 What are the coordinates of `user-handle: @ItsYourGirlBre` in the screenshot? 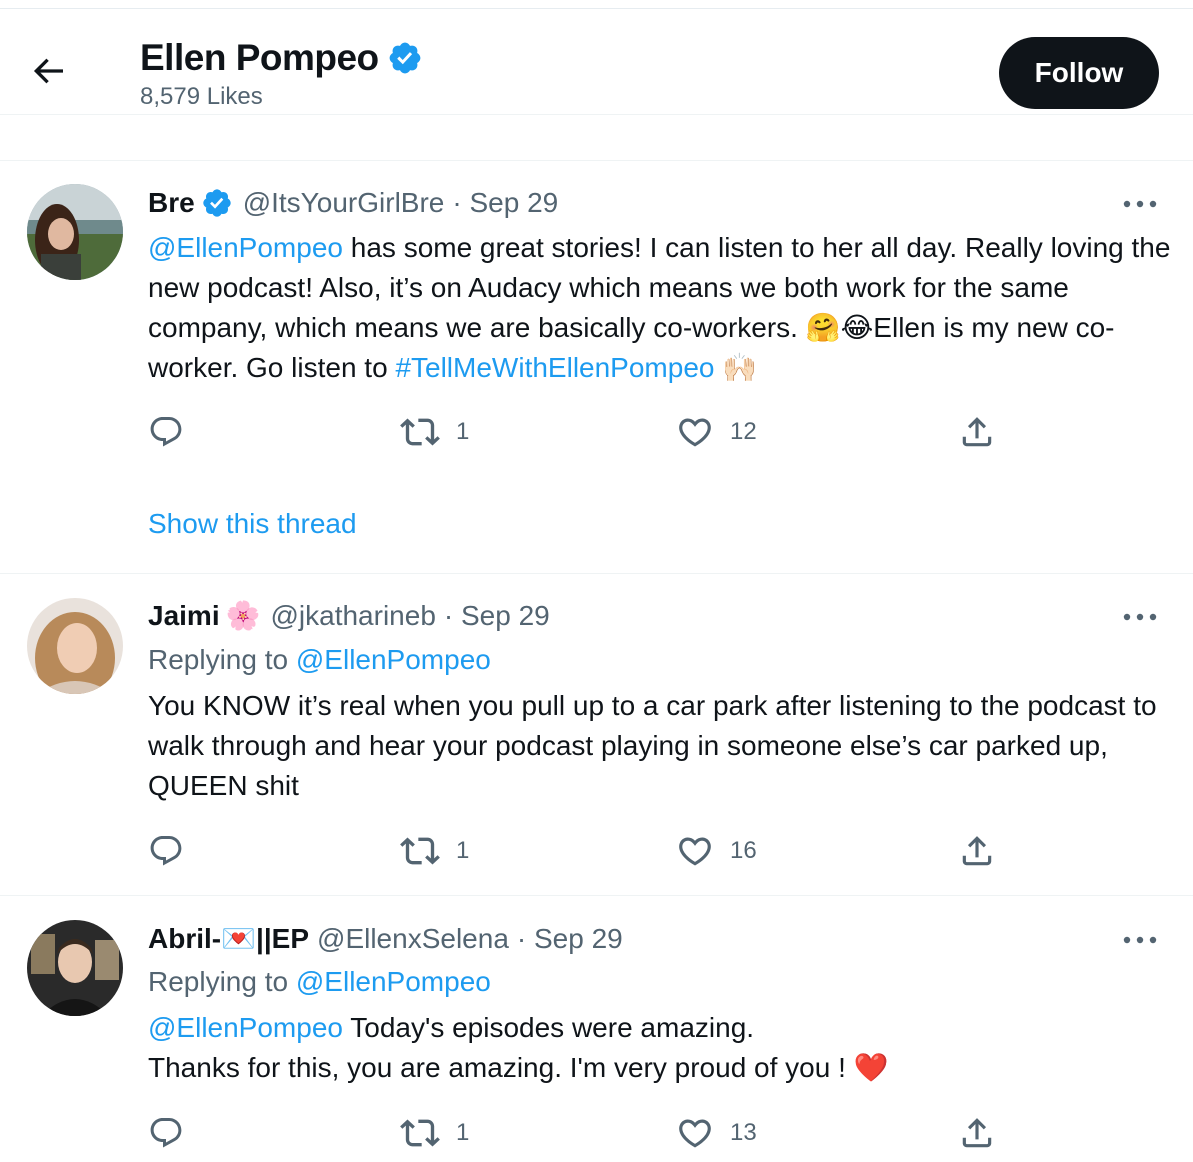 It's located at (344, 203).